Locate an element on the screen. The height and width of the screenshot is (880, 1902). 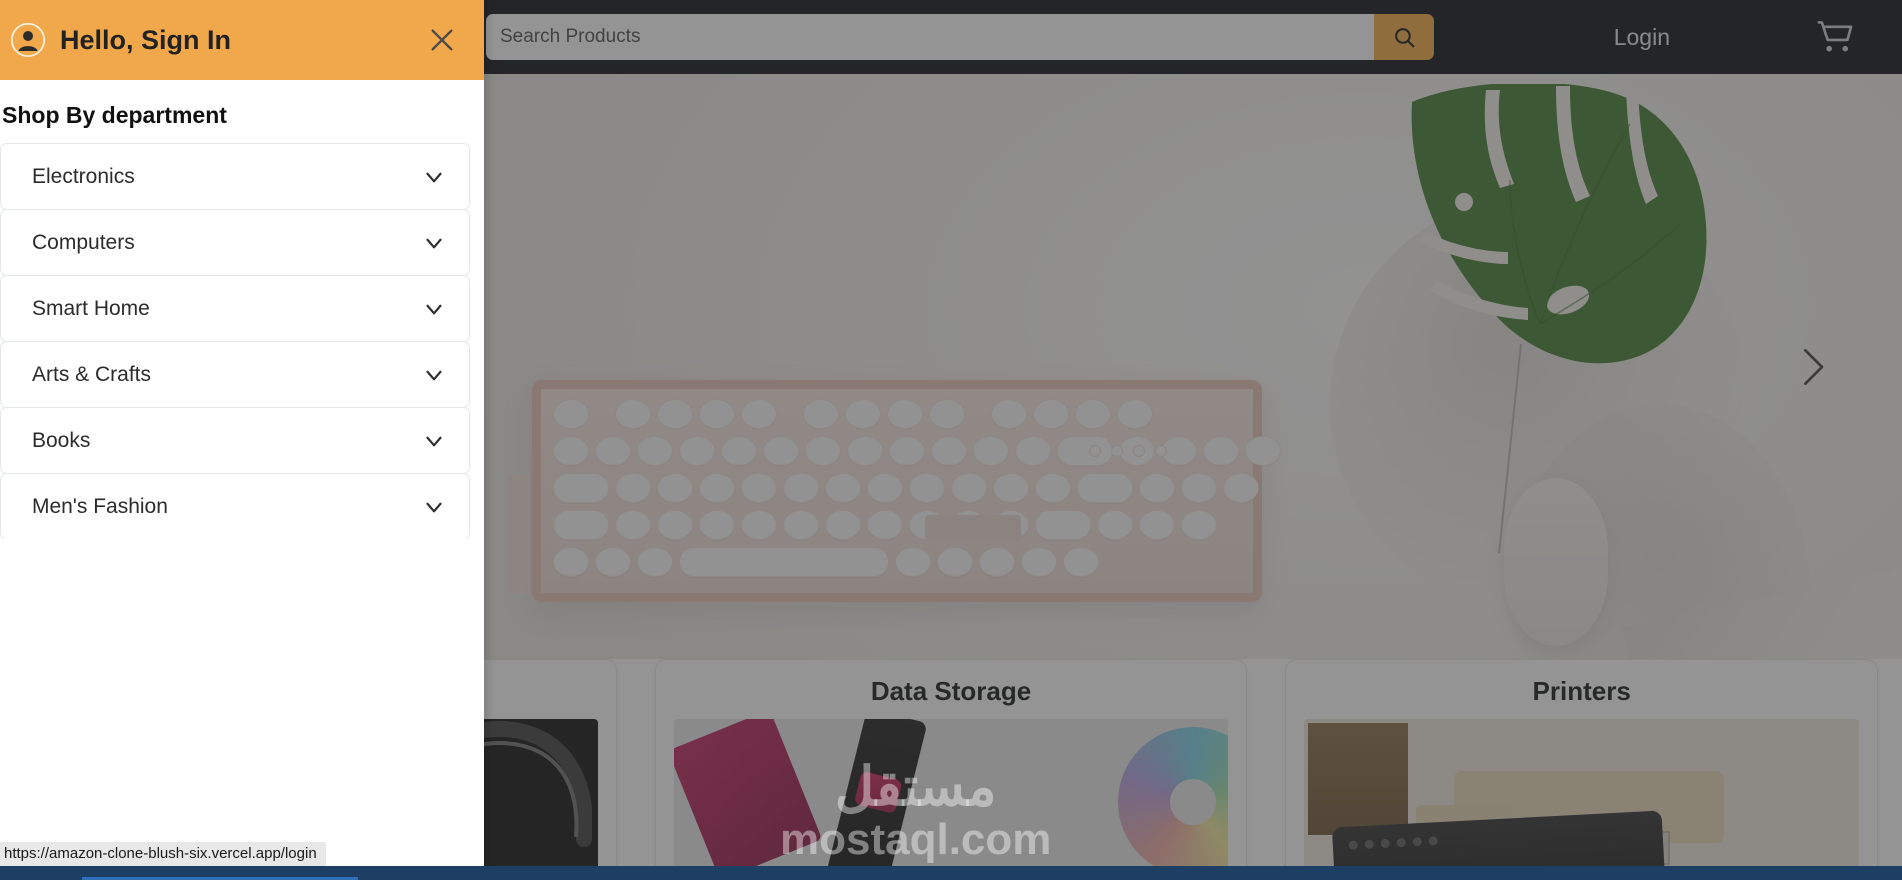
shop-by-department-title: Shop By department is located at coordinates (114, 115).